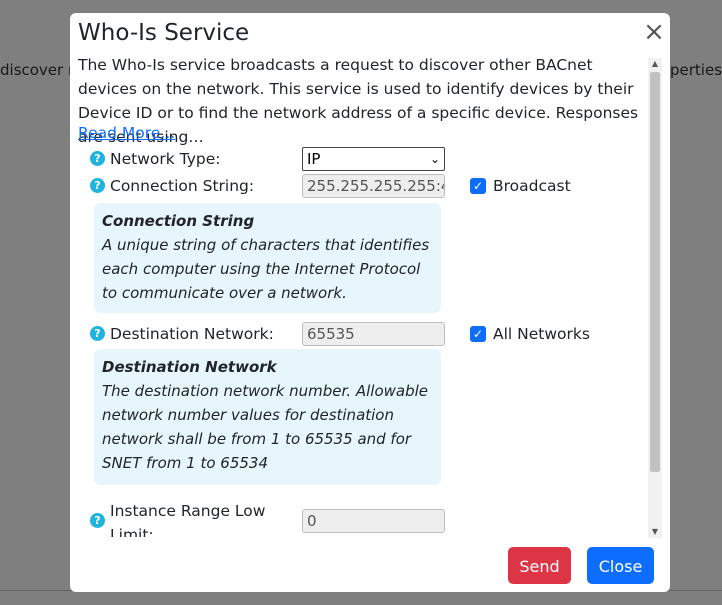 This screenshot has height=605, width=722. What do you see at coordinates (532, 186) in the screenshot?
I see `broadcast-label: Broadcast` at bounding box center [532, 186].